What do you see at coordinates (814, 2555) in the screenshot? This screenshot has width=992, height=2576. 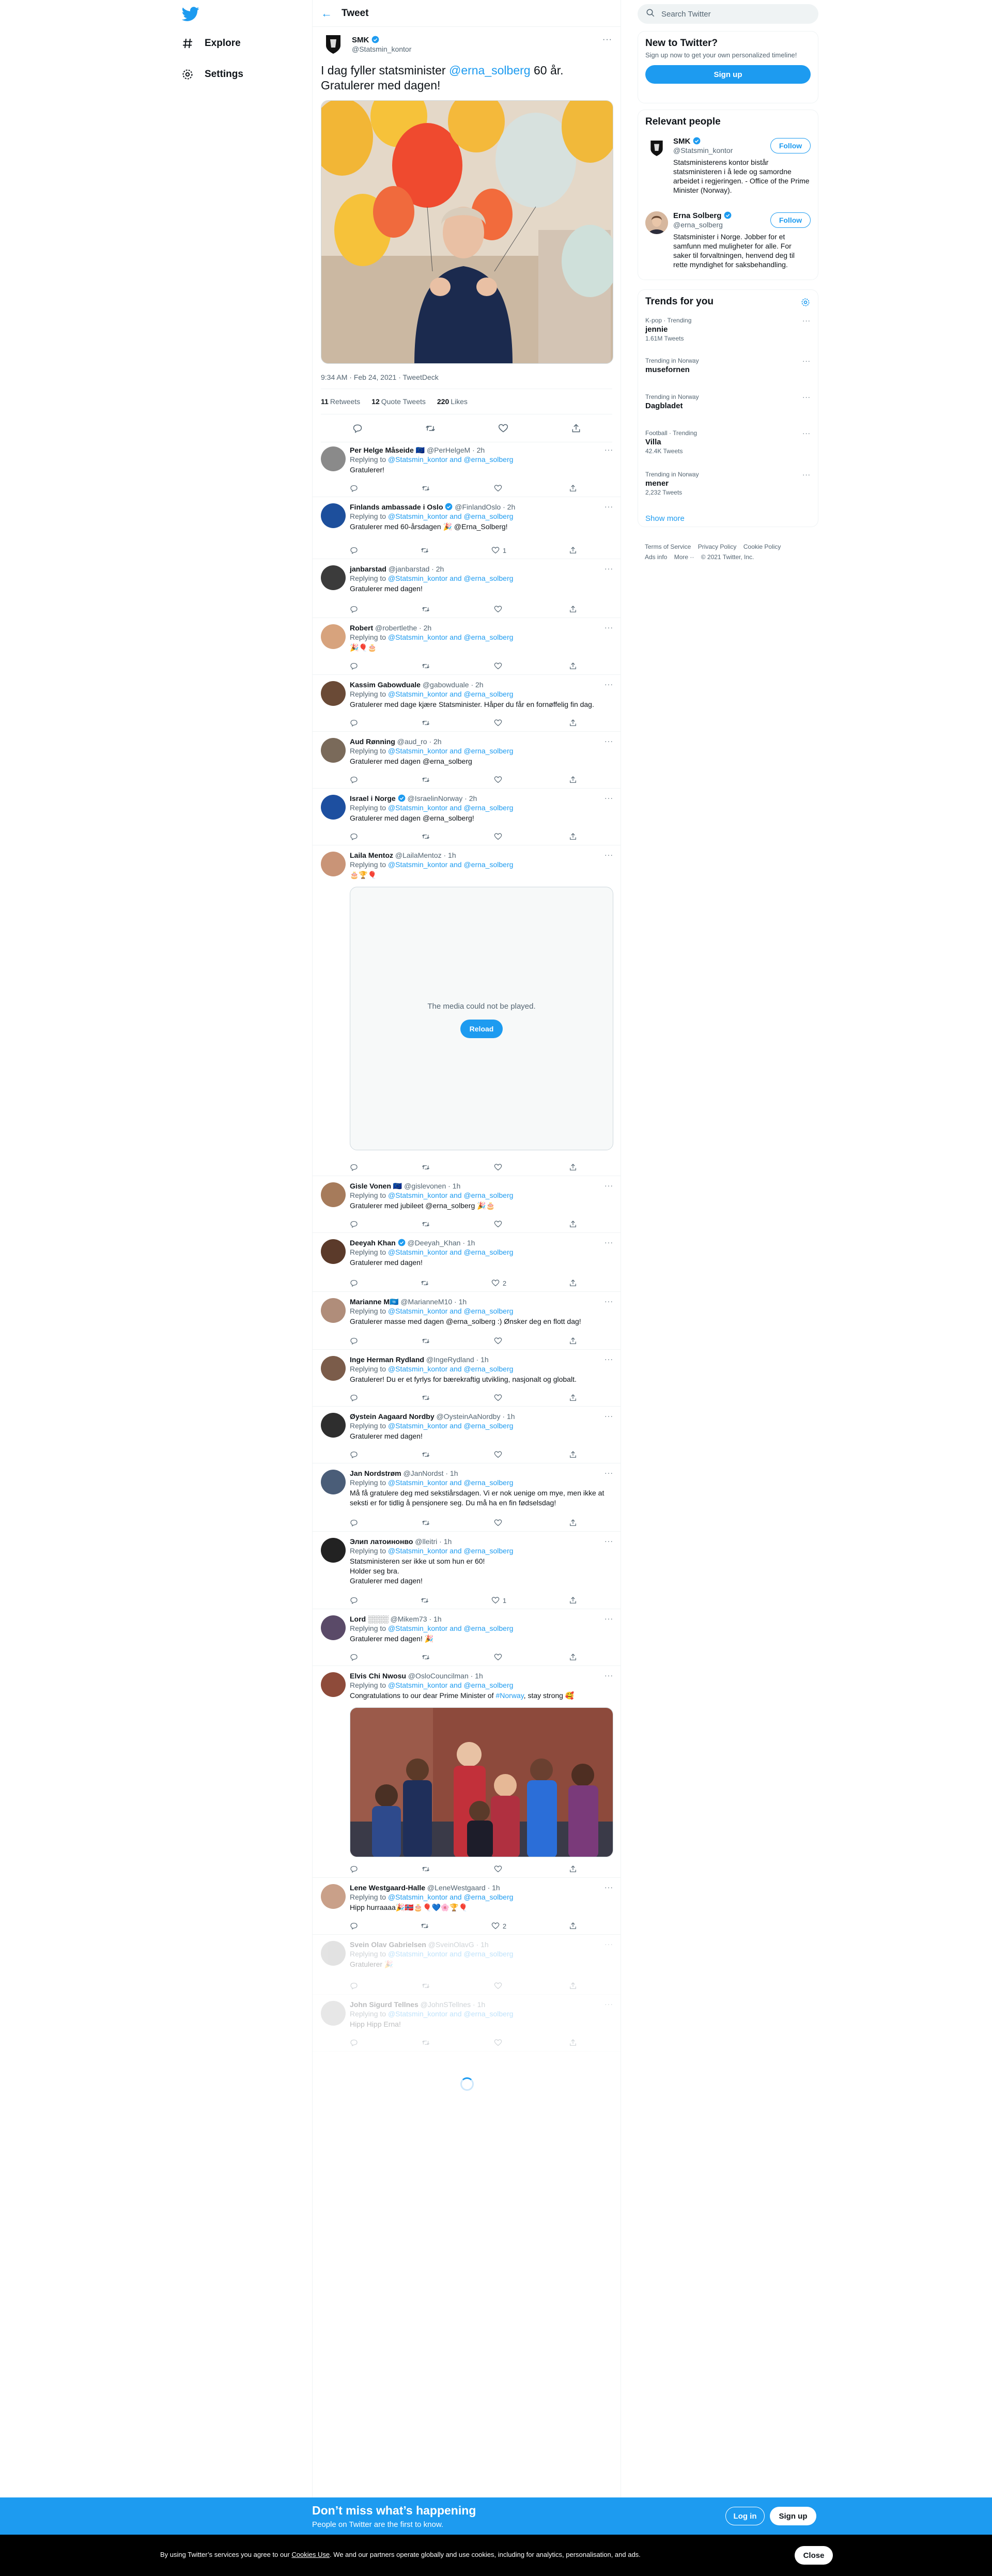 I see `cookie-close-button: Close` at bounding box center [814, 2555].